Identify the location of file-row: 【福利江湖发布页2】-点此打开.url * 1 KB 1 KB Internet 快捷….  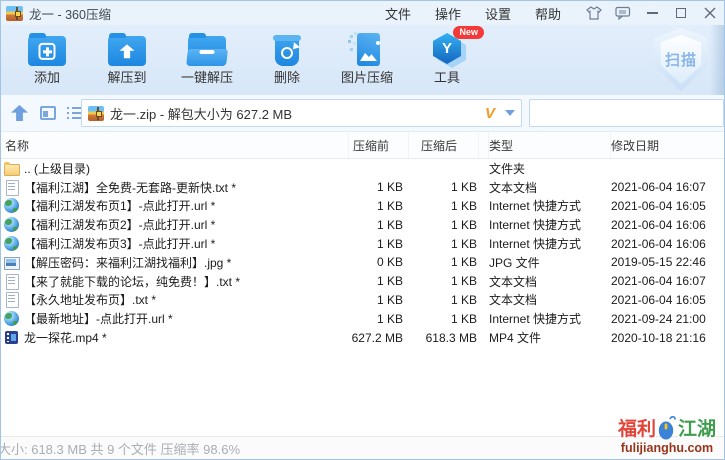
(362, 224).